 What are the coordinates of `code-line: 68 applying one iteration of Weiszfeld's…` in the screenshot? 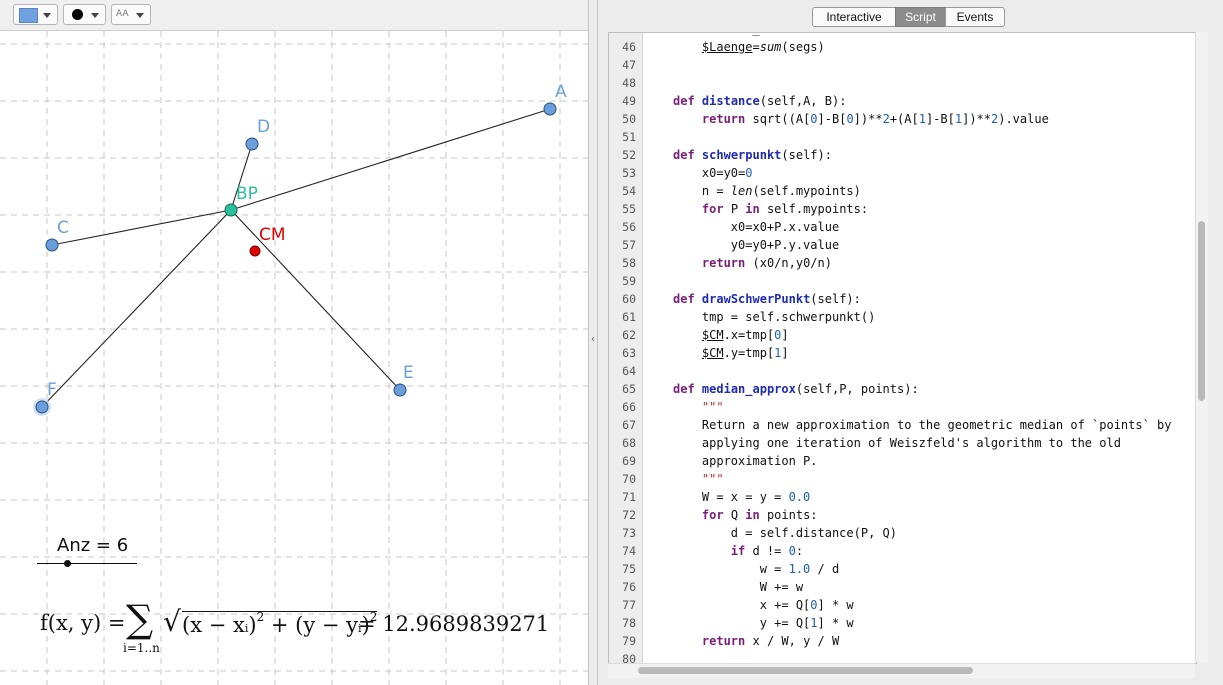 It's located at (902, 443).